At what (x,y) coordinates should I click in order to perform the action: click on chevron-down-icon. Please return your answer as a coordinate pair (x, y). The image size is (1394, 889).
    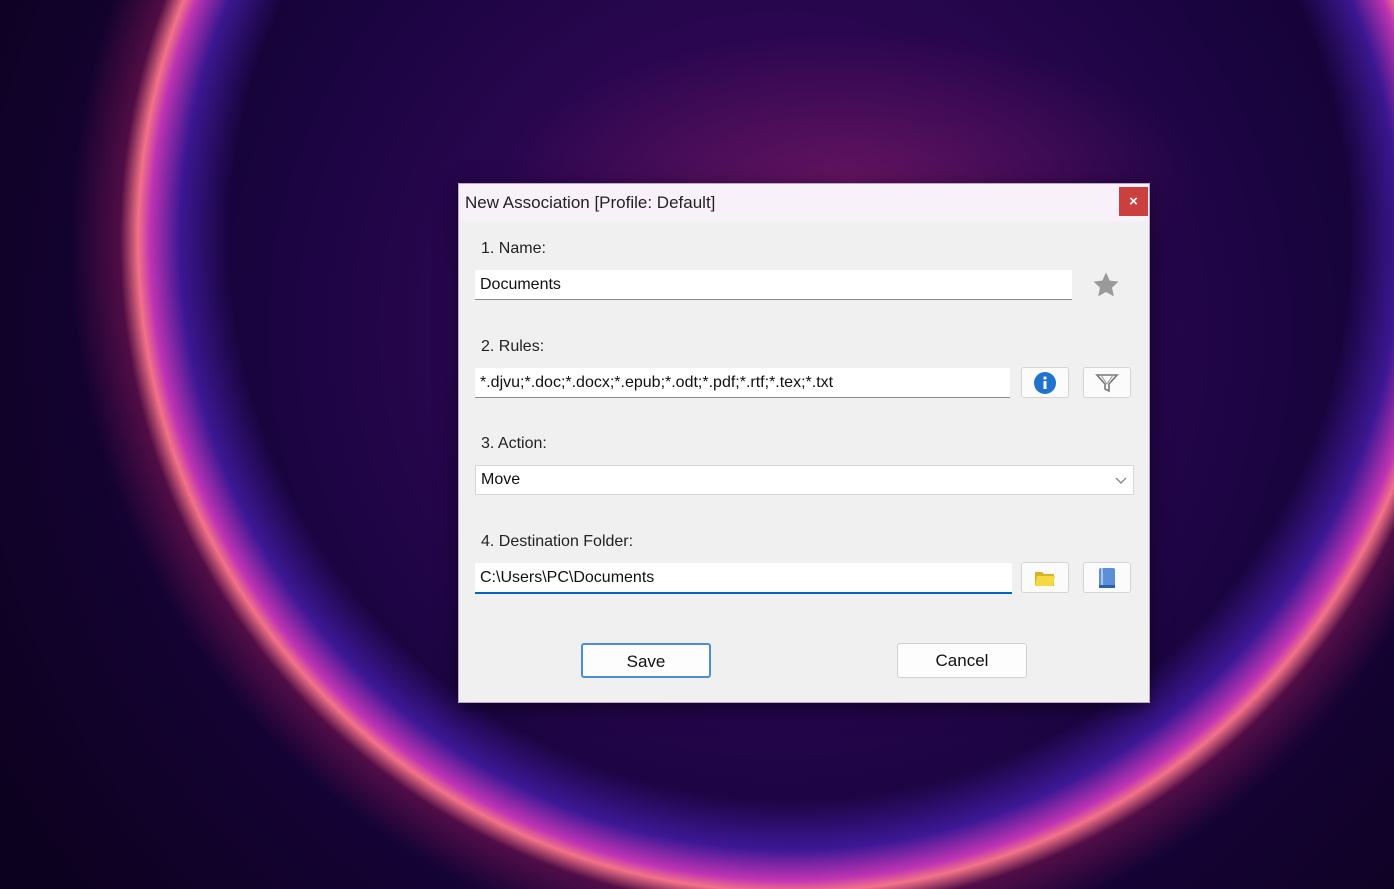
    Looking at the image, I should click on (1121, 480).